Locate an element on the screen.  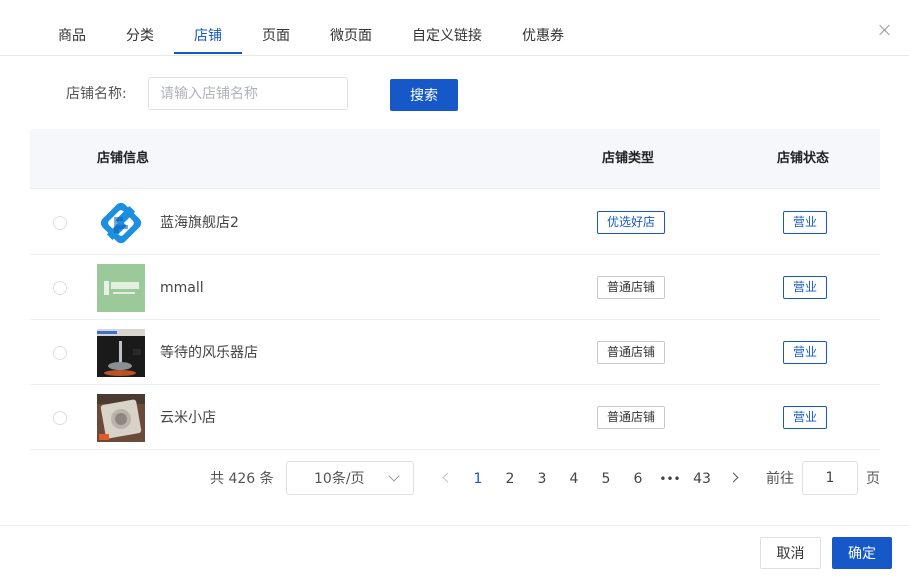
shop-name: 等待的风乐器店 is located at coordinates (209, 353).